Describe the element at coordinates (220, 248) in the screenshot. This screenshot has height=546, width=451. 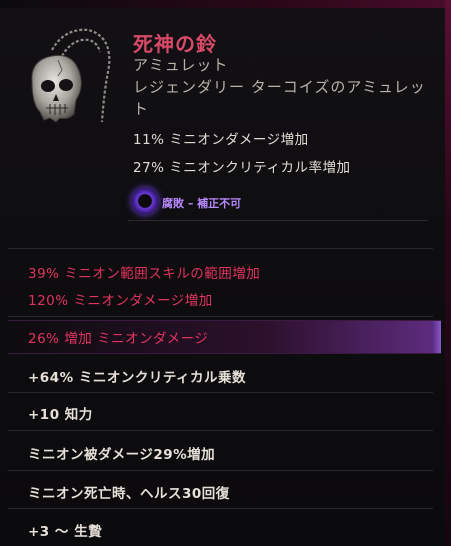
I see `section-divider` at that location.